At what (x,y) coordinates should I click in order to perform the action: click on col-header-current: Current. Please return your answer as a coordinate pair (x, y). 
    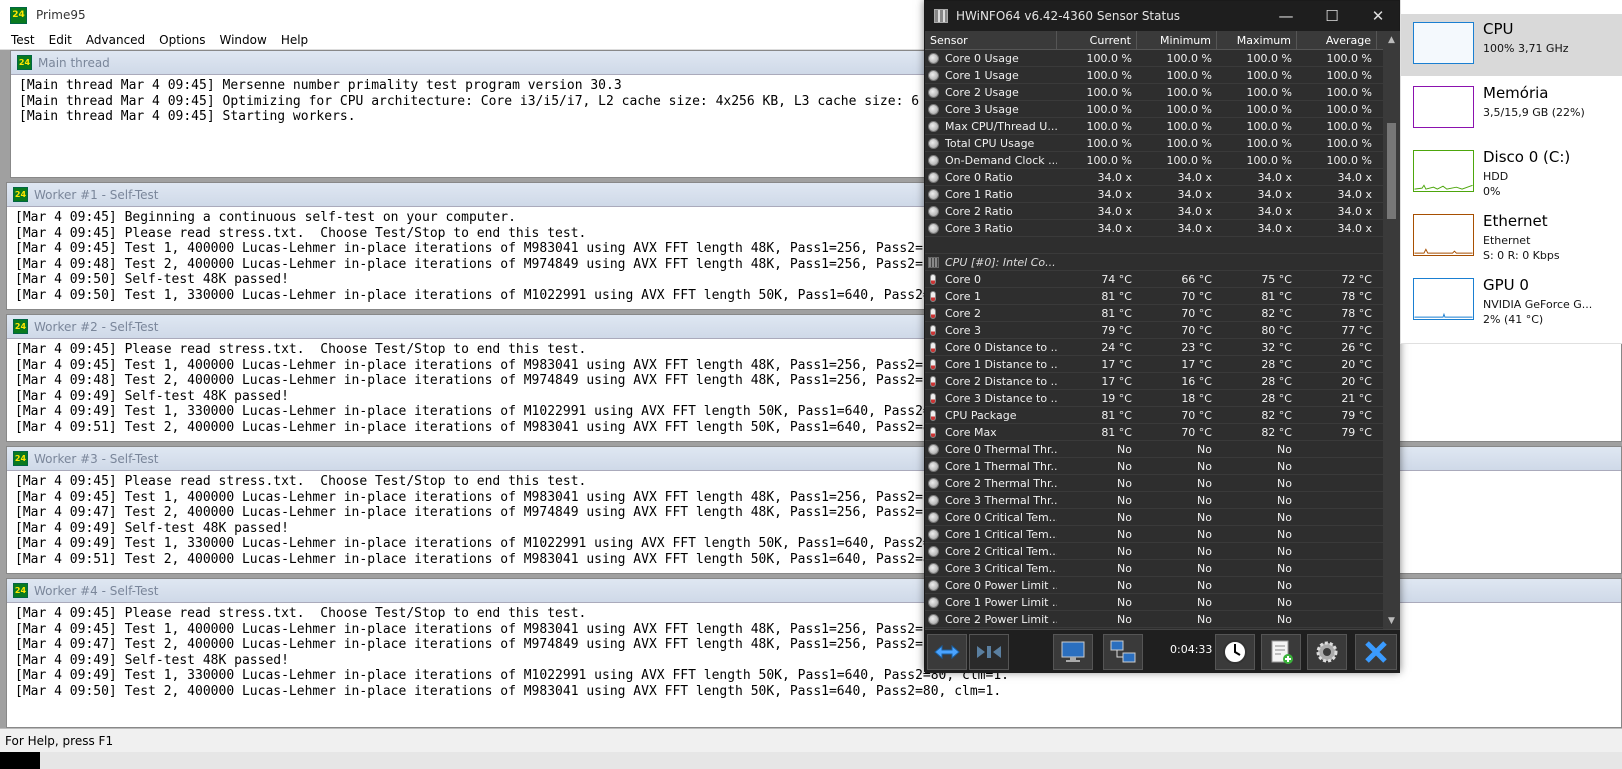
    Looking at the image, I should click on (1097, 40).